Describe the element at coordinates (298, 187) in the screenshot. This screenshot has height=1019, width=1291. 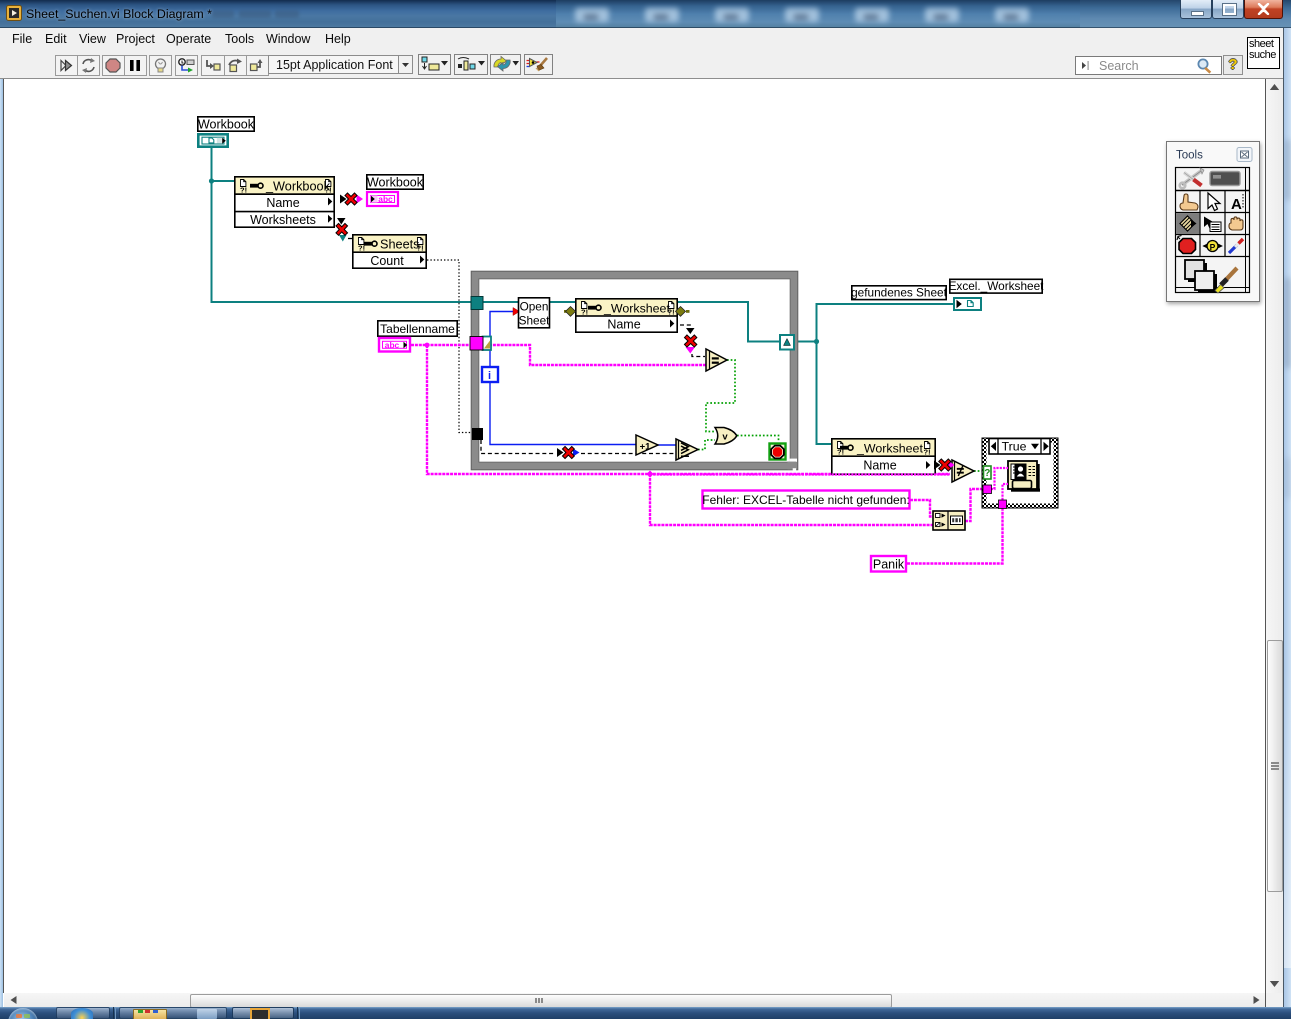
I see `svg-text: _Workbook` at that location.